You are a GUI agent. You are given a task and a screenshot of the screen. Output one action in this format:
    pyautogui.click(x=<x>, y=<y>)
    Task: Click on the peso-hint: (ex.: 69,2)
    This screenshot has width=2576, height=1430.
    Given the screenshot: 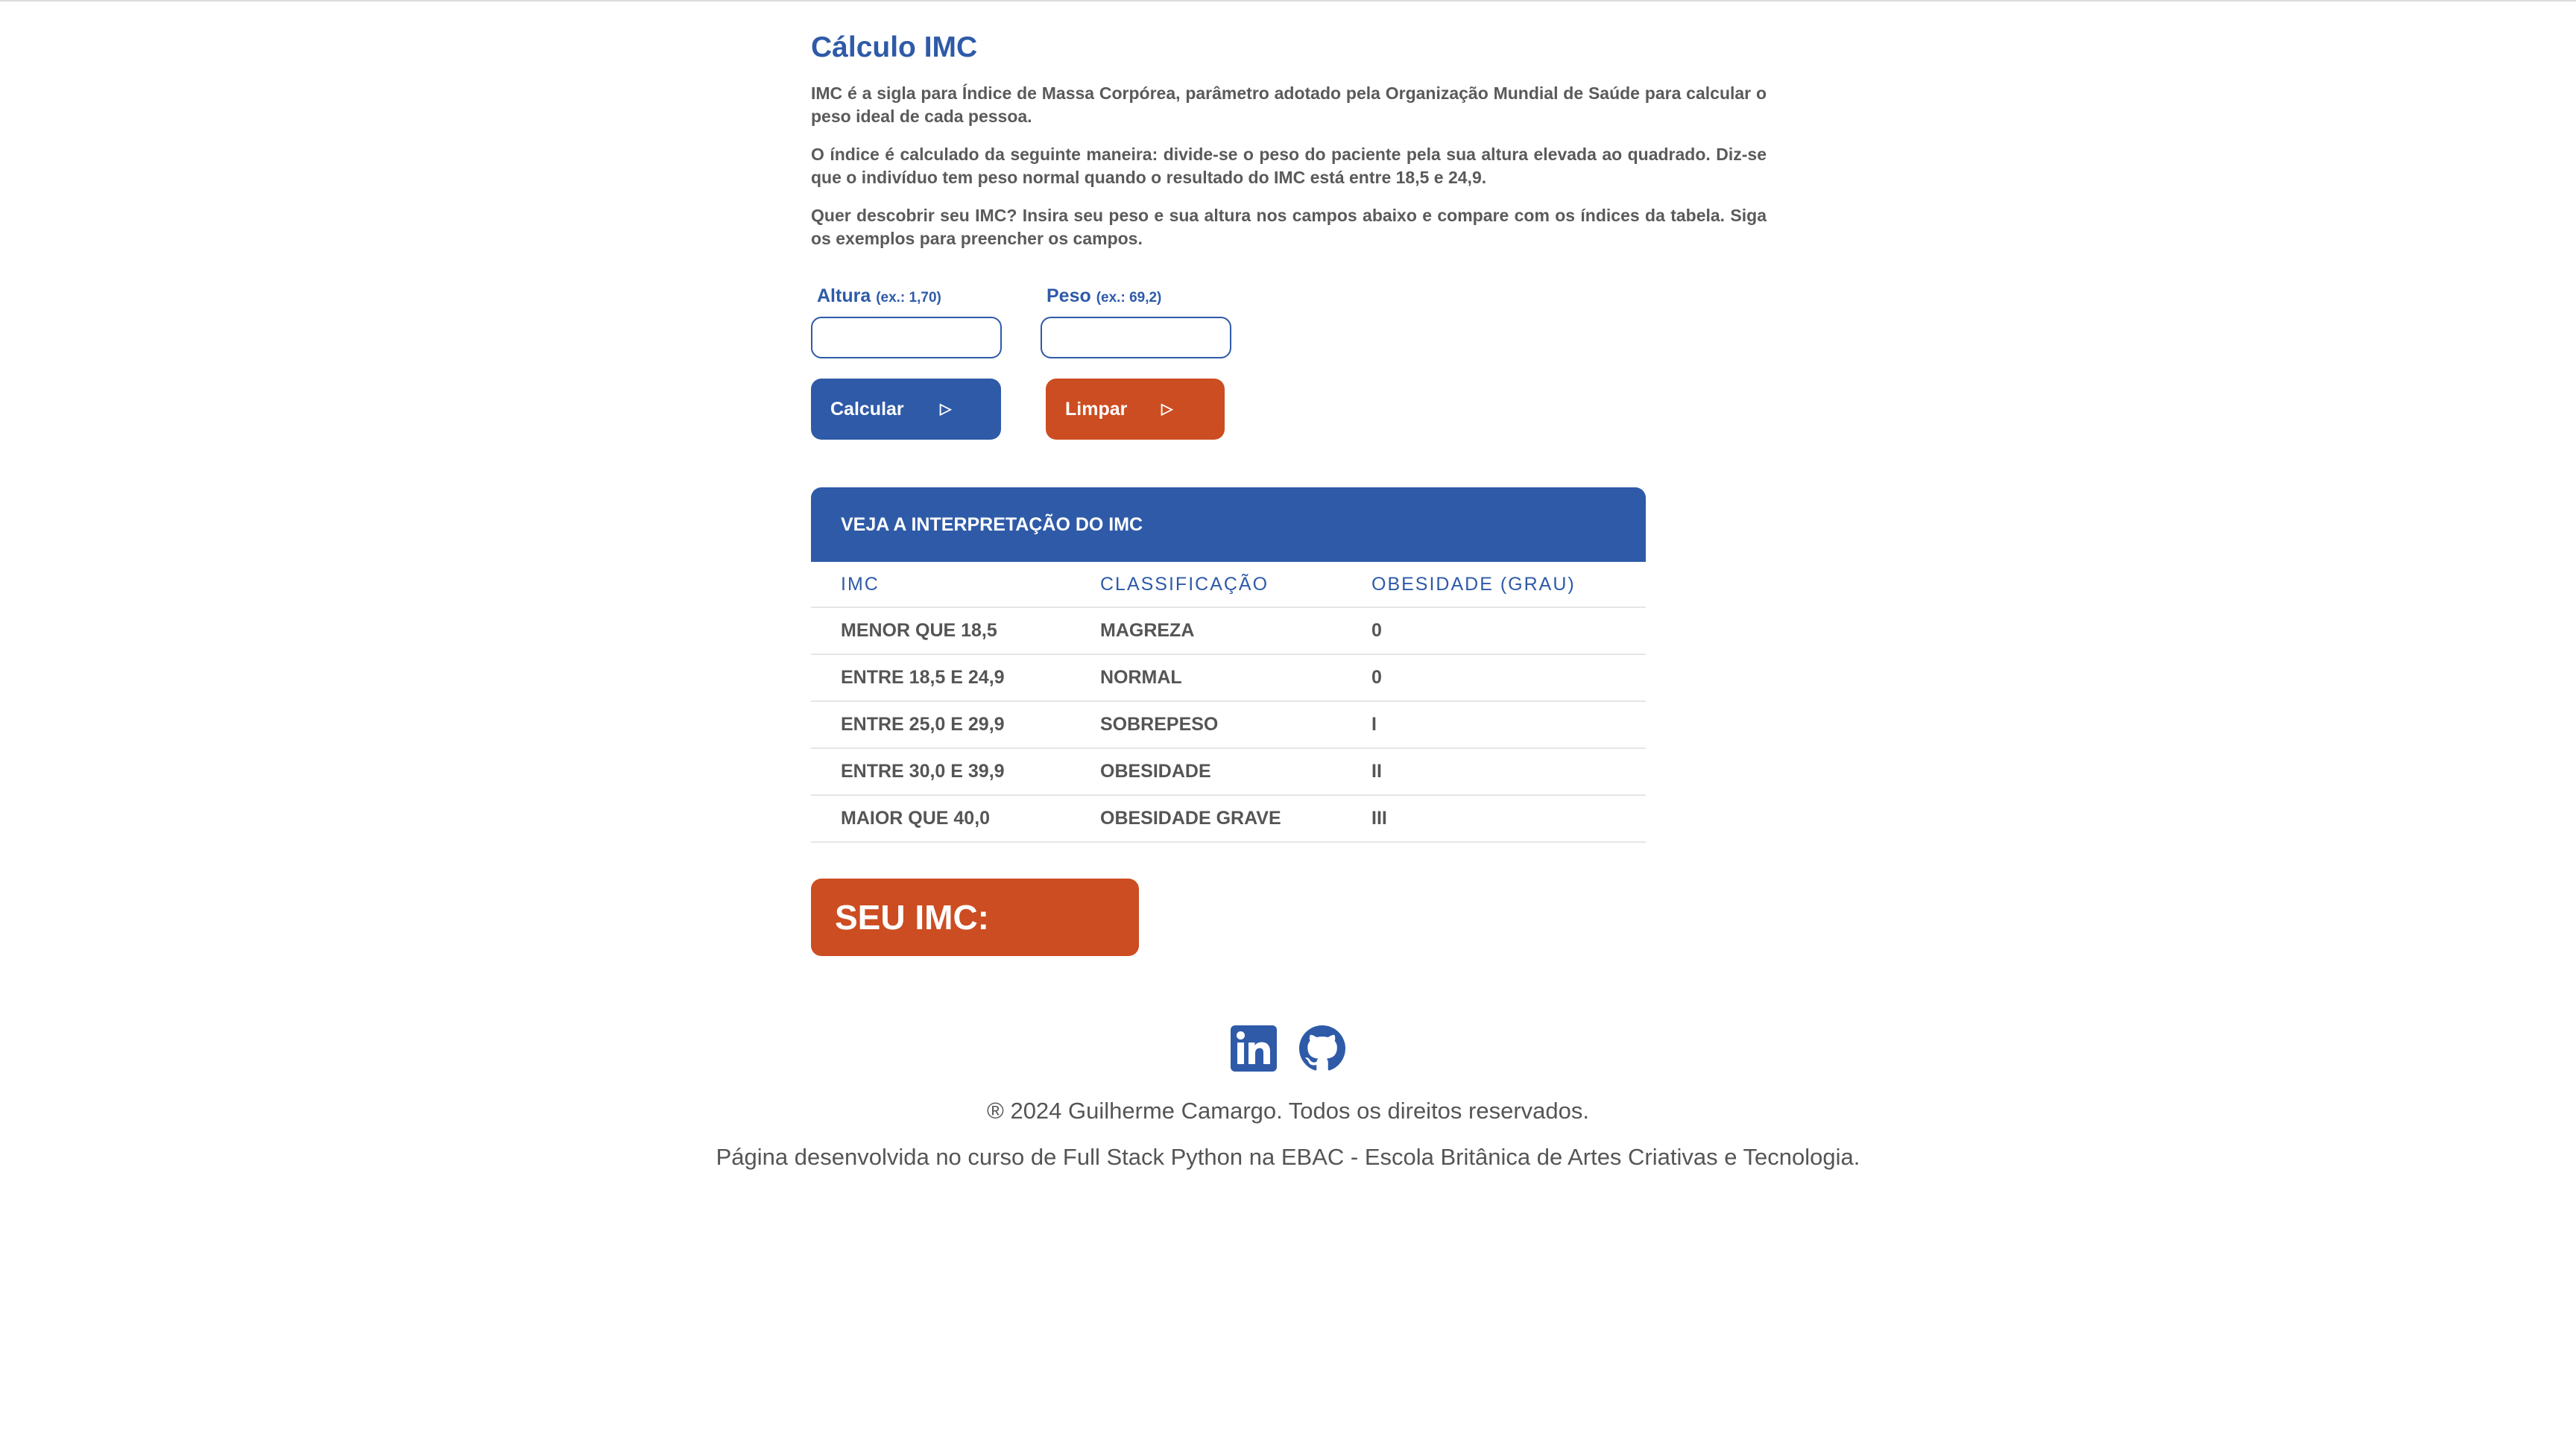 What is the action you would take?
    pyautogui.click(x=1129, y=298)
    